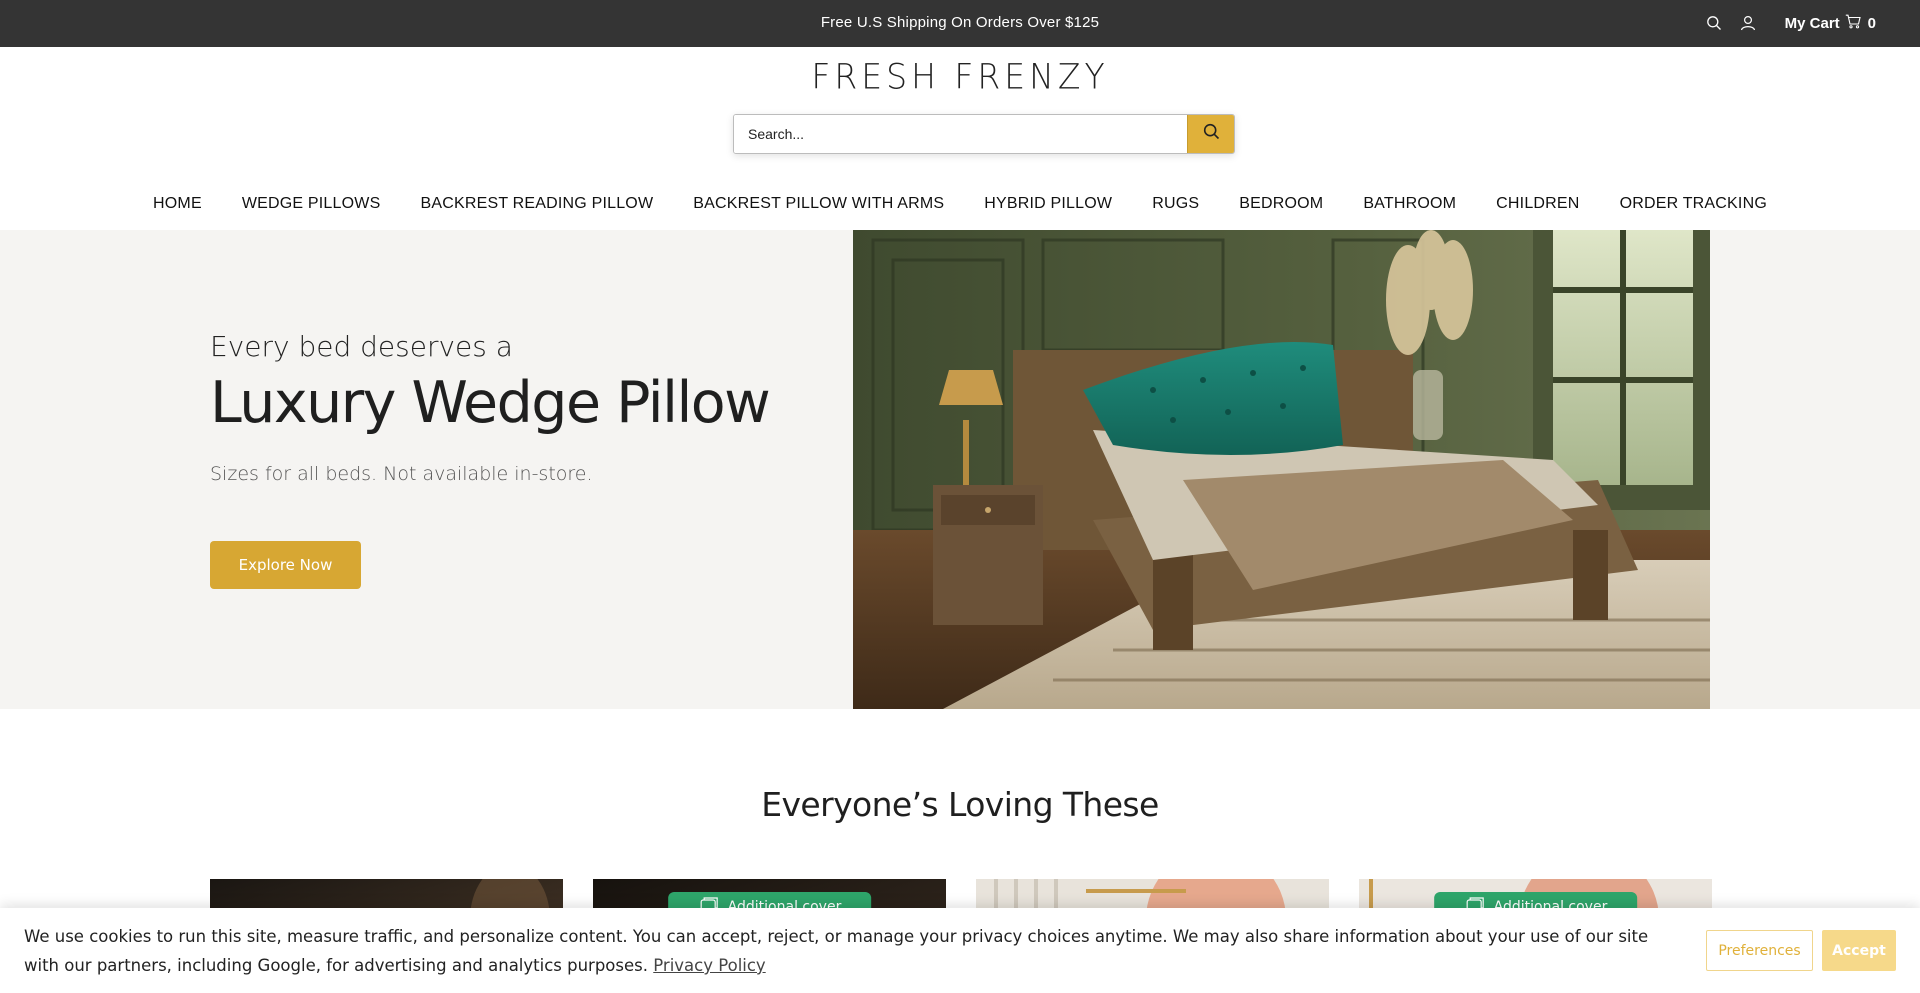  What do you see at coordinates (536, 204) in the screenshot?
I see `nav-item-backrest-reading-pillow: BACKREST READING PILLOW` at bounding box center [536, 204].